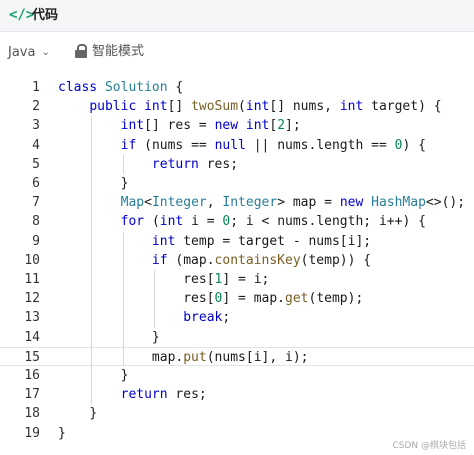 The height and width of the screenshot is (455, 474). Describe the element at coordinates (237, 52) in the screenshot. I see `code-toolbar: Java ⌄ 智能模式` at that location.